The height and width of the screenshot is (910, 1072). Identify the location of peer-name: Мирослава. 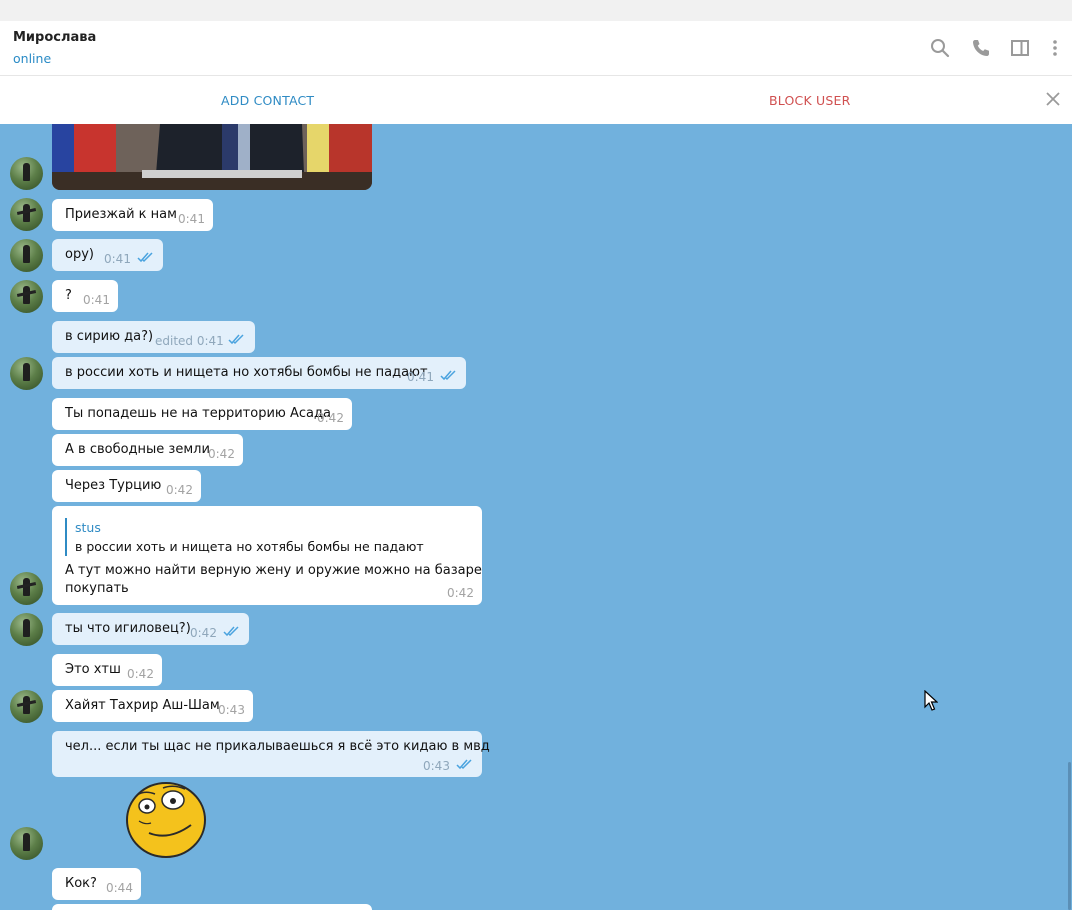
(54, 37).